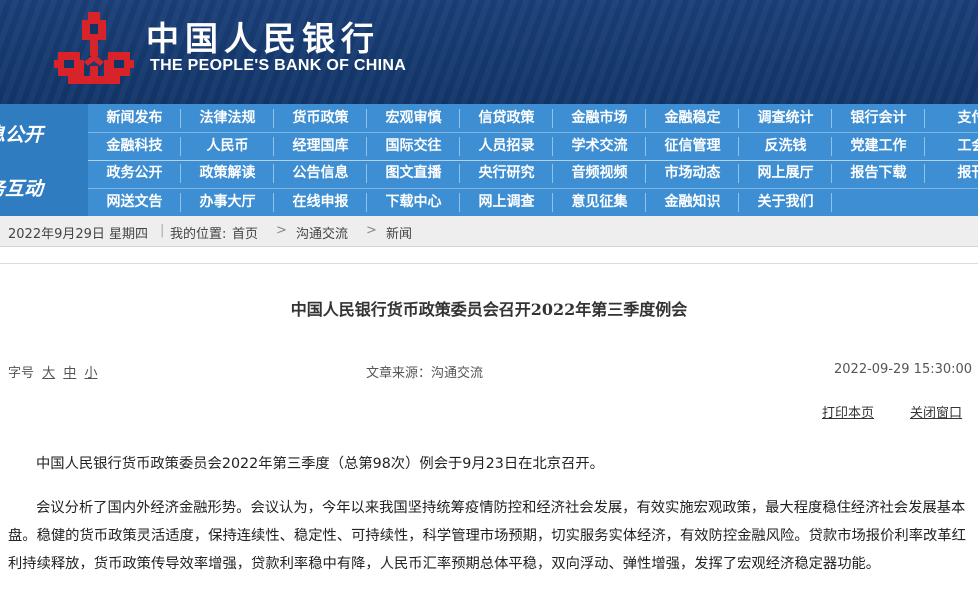 This screenshot has height=609, width=978. I want to click on nav-item-union: 工会, so click(951, 146).